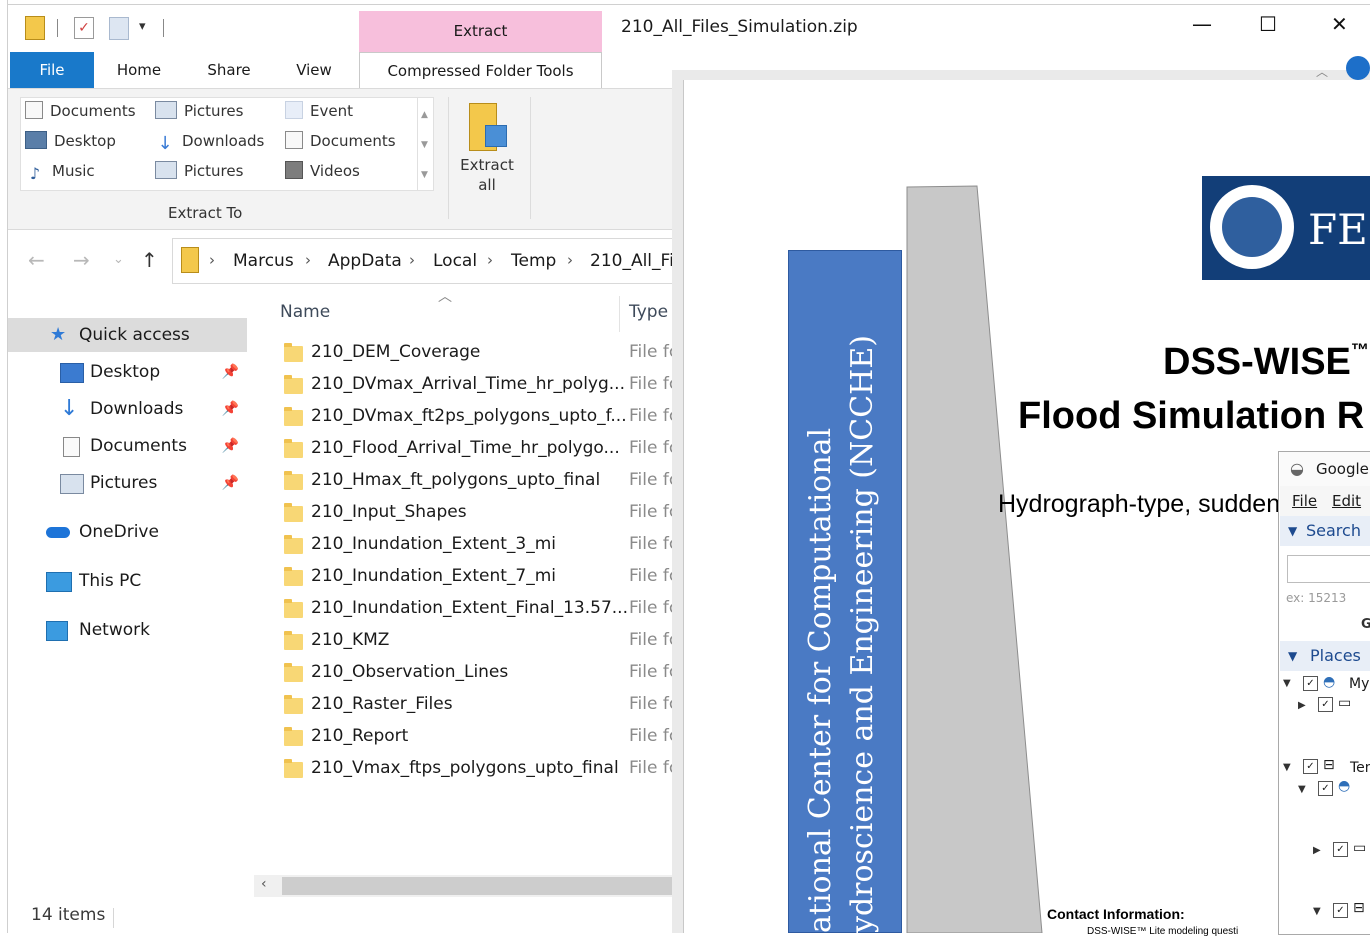  Describe the element at coordinates (1325, 531) in the screenshot. I see `search-panel-header: ▼ Search` at that location.